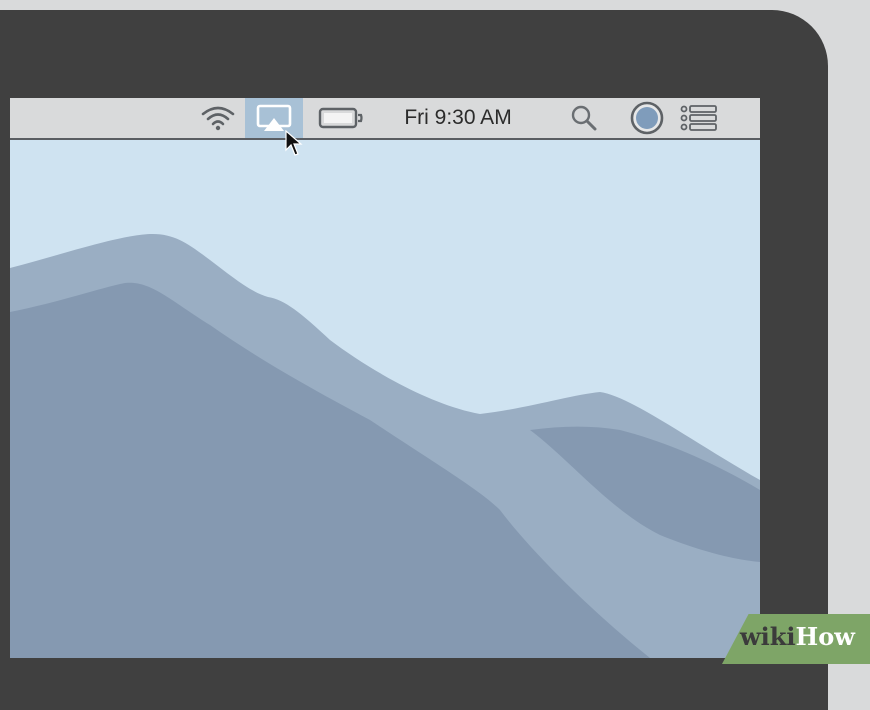 Image resolution: width=870 pixels, height=710 pixels. I want to click on siri-status-item, so click(647, 118).